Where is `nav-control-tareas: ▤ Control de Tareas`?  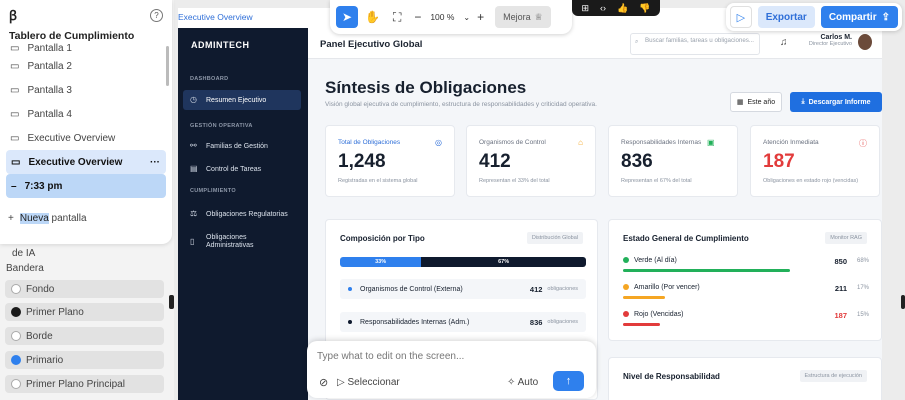 nav-control-tareas: ▤ Control de Tareas is located at coordinates (242, 169).